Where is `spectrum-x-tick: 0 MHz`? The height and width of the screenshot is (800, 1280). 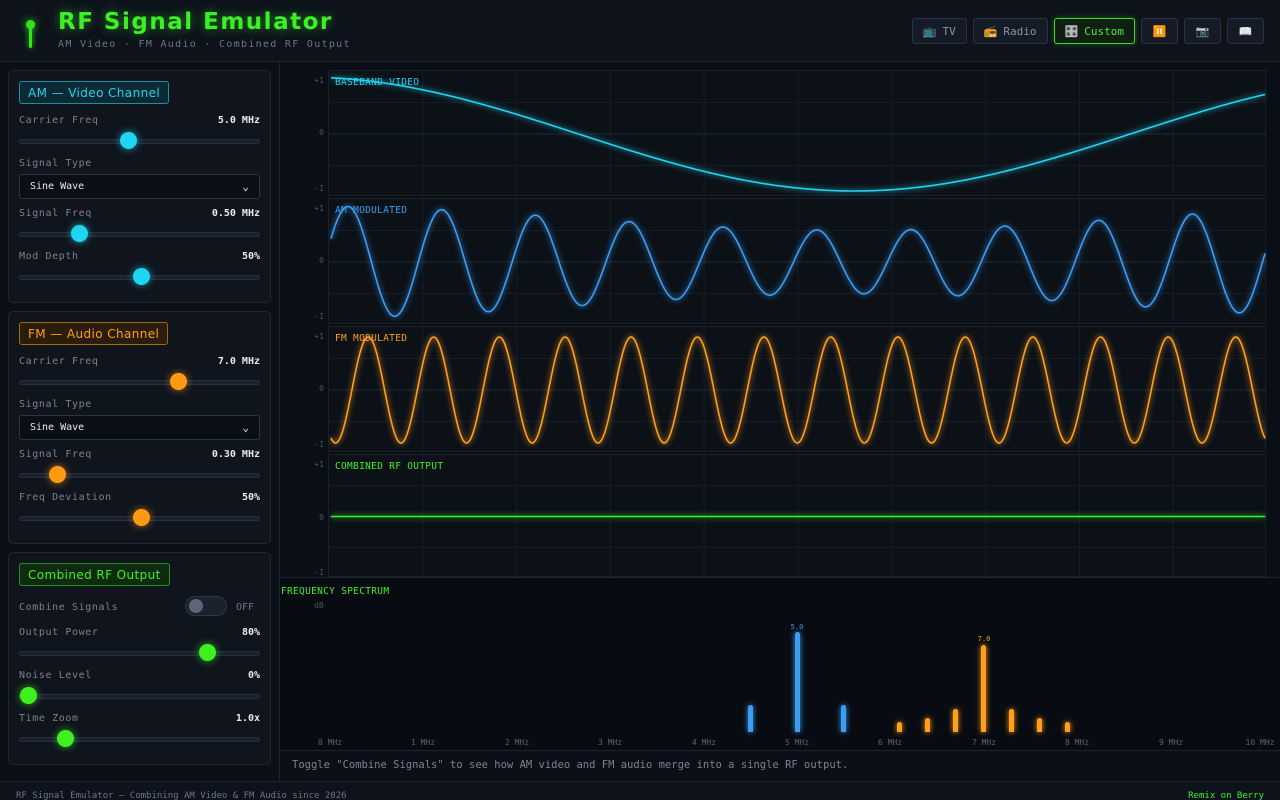
spectrum-x-tick: 0 MHz is located at coordinates (330, 742).